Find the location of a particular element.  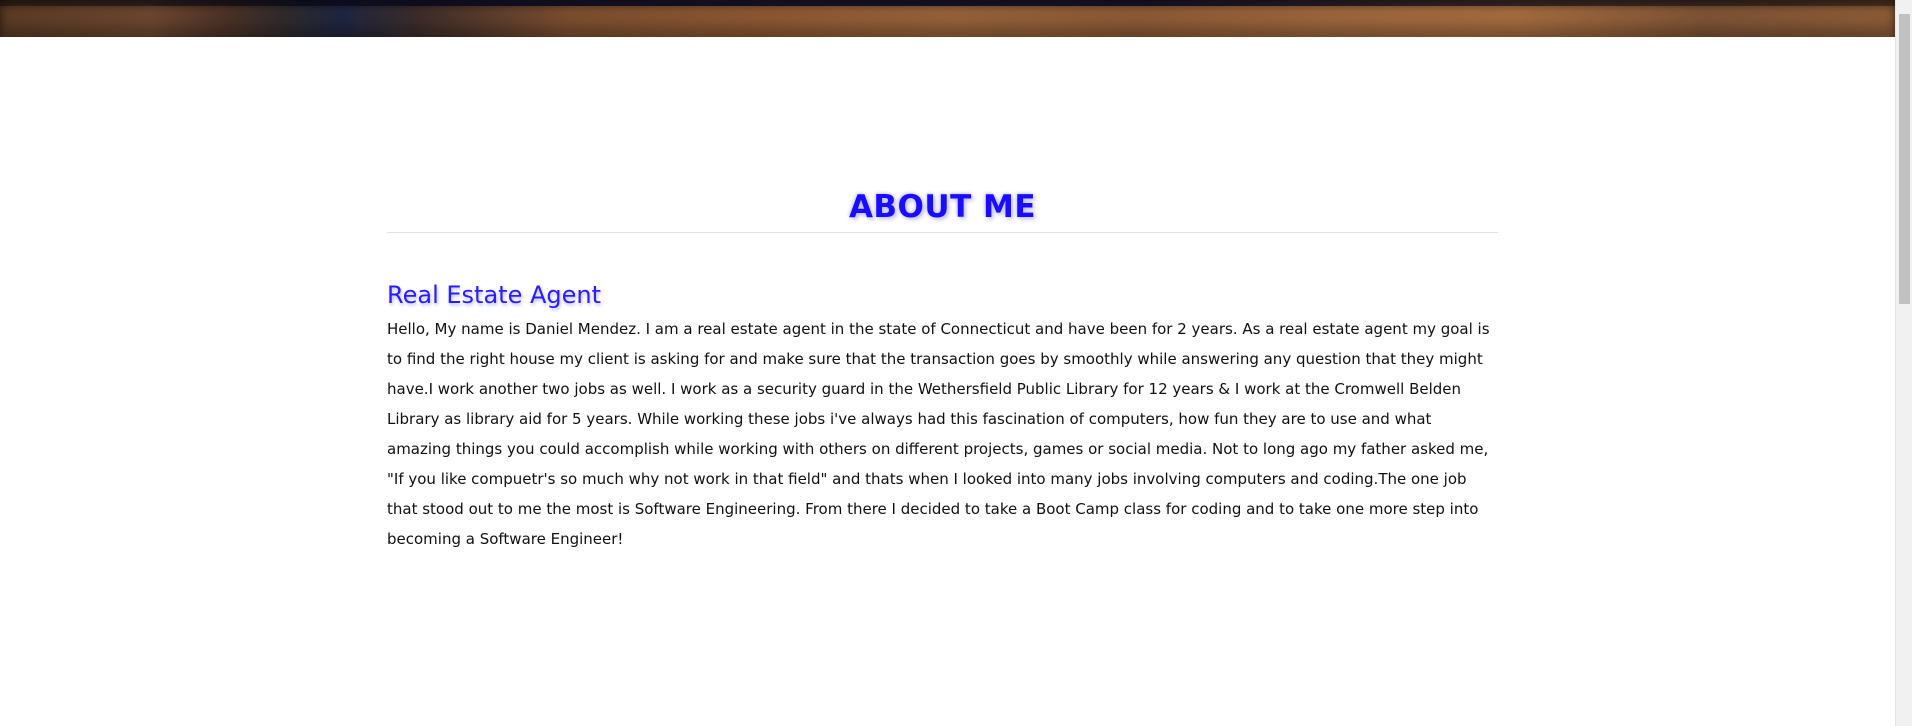

vertical-scrollbar is located at coordinates (1903, 363).